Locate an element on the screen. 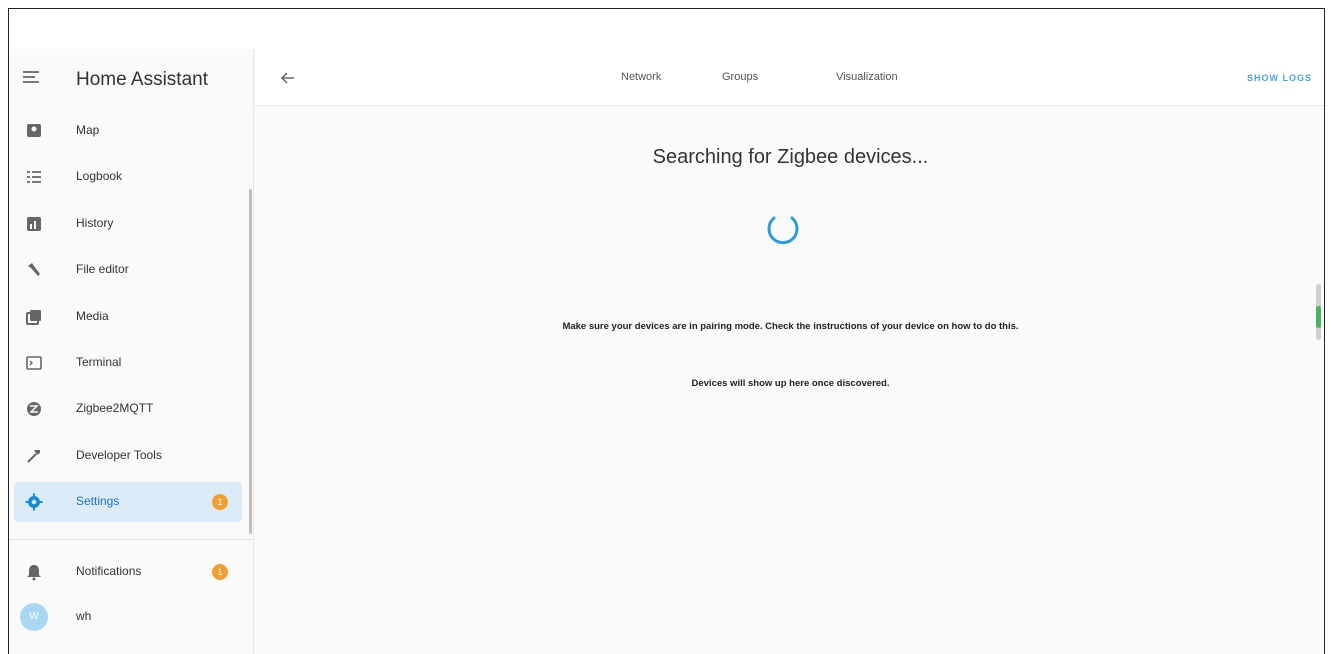 The image size is (1331, 654). sidebar-item-notifications: Notifications 1 is located at coordinates (128, 572).